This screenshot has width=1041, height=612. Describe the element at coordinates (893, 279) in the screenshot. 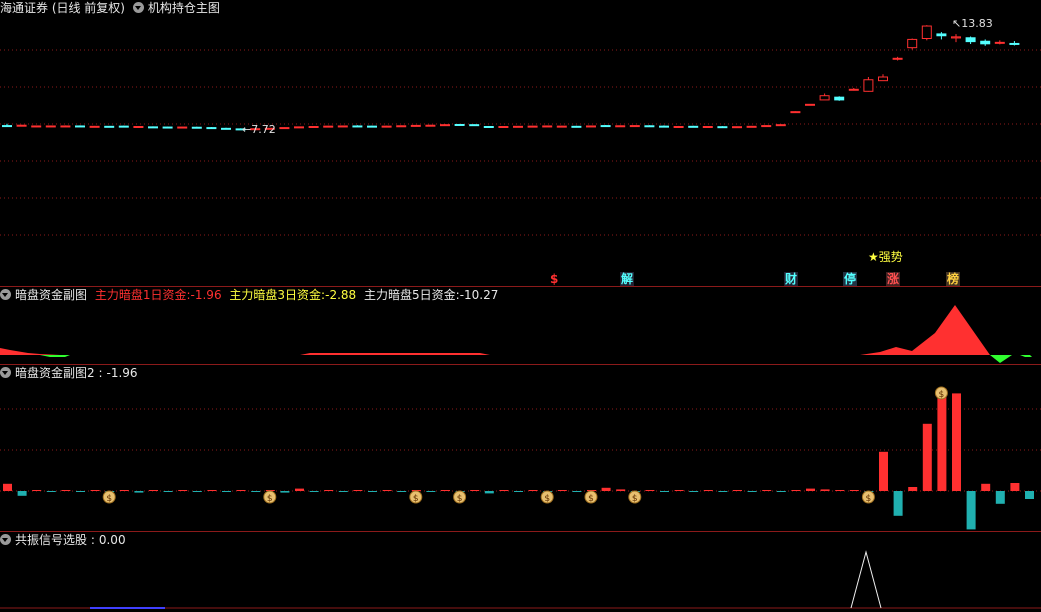

I see `marker-limit-up: 涨` at that location.